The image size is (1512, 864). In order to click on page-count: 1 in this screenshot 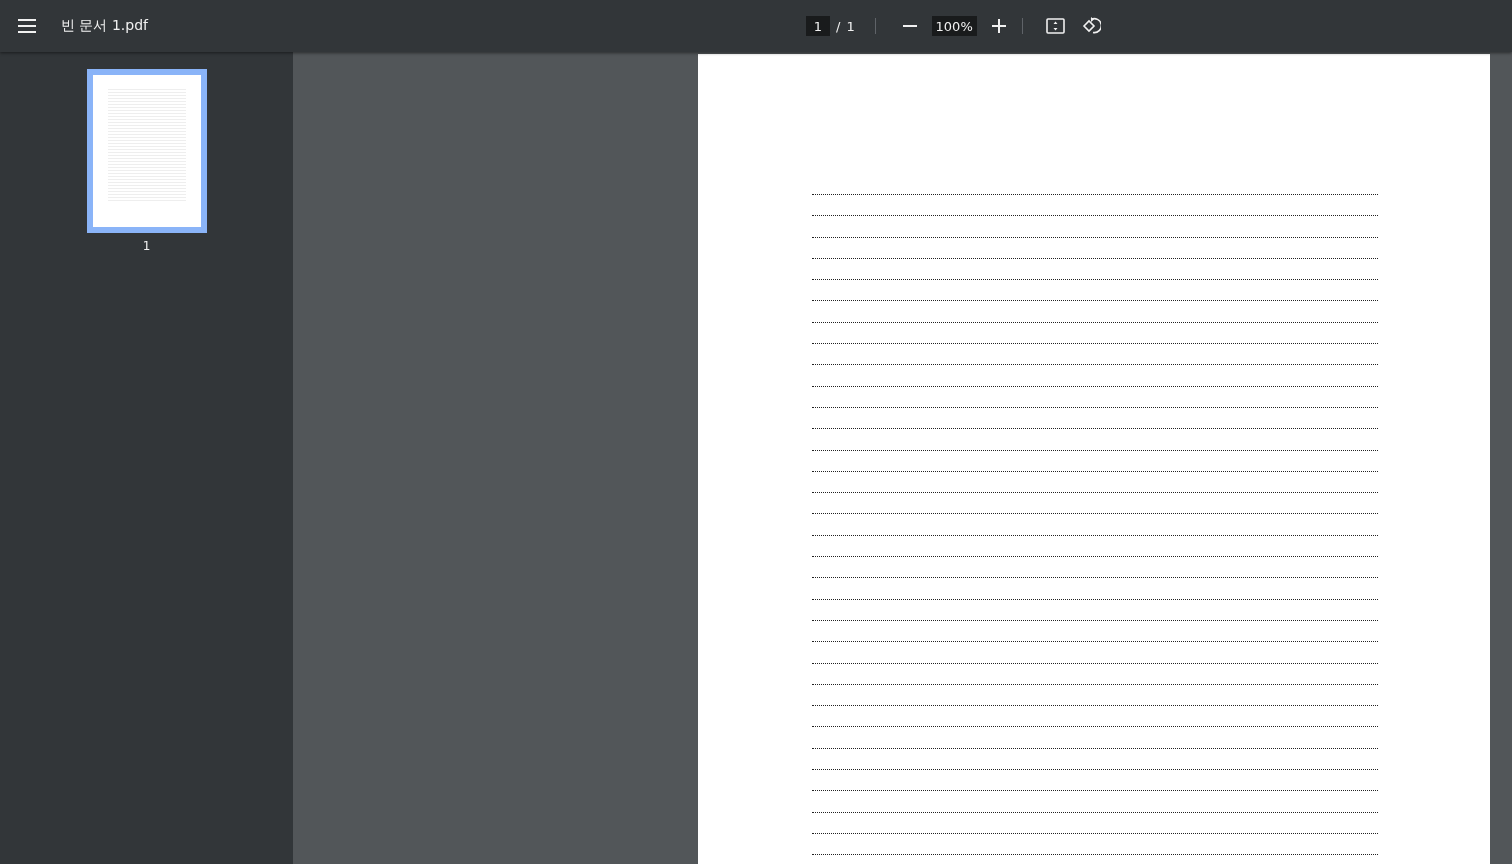, I will do `click(850, 26)`.